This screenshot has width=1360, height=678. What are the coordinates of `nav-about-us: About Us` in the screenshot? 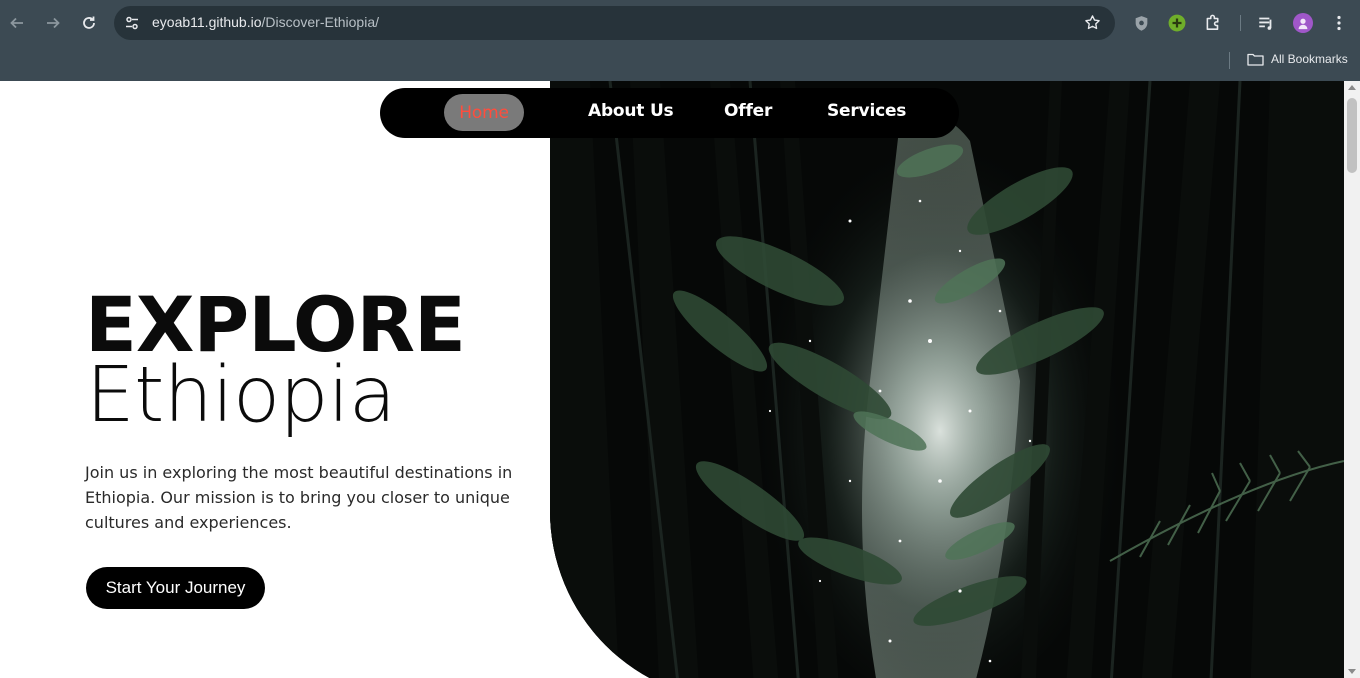 It's located at (631, 111).